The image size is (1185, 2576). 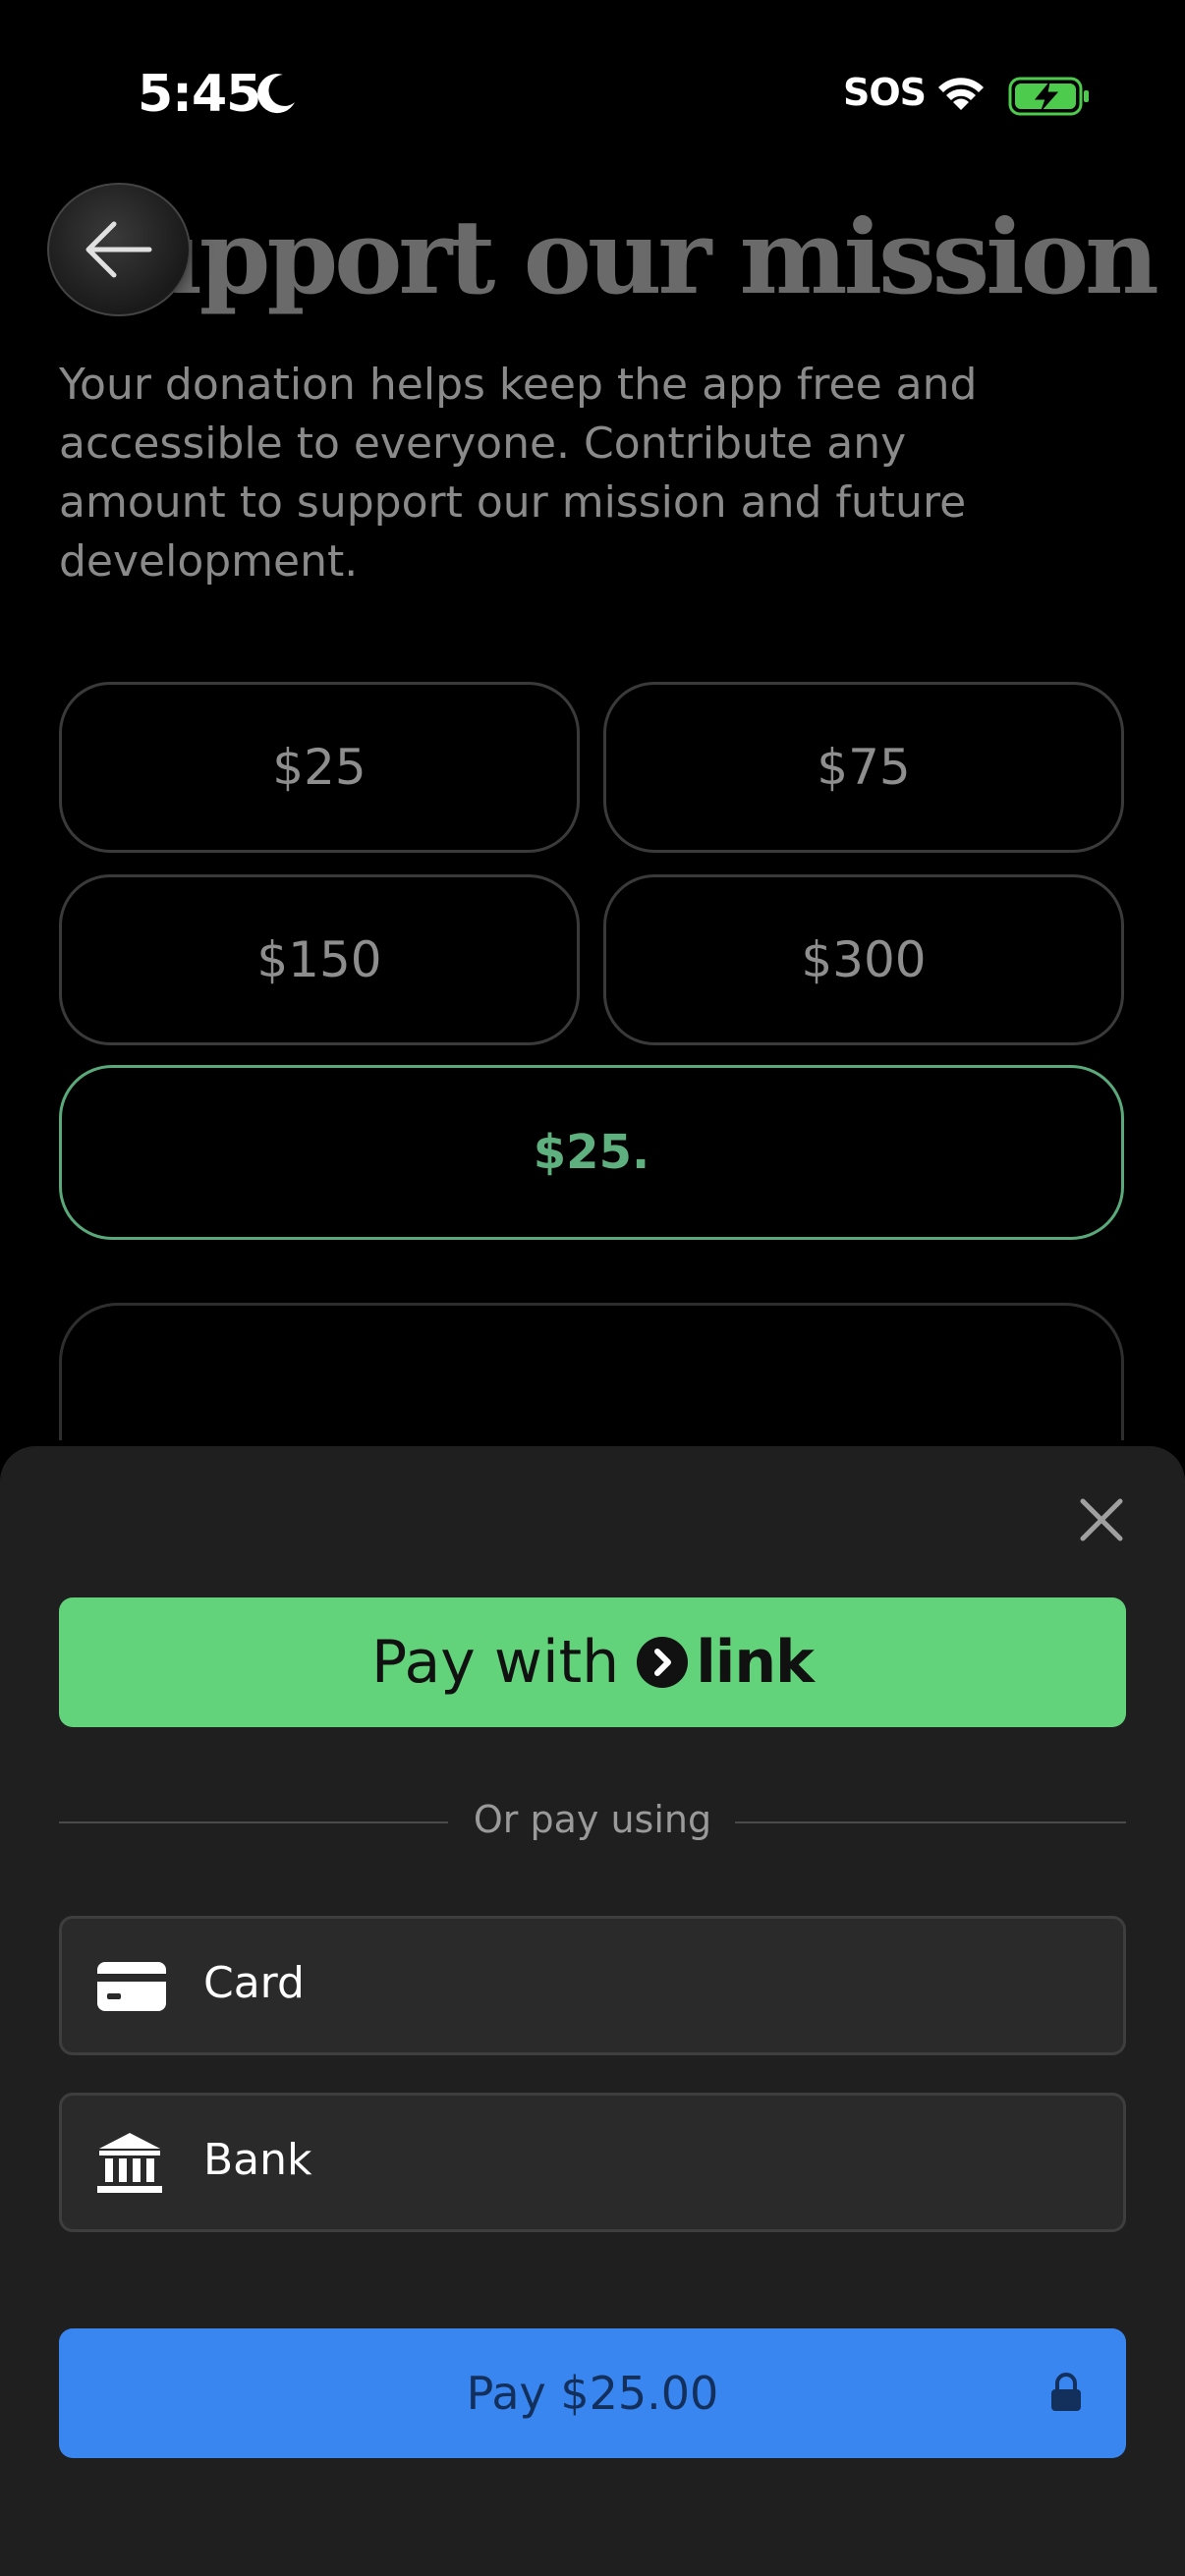 I want to click on status-sos: SOS, so click(x=885, y=92).